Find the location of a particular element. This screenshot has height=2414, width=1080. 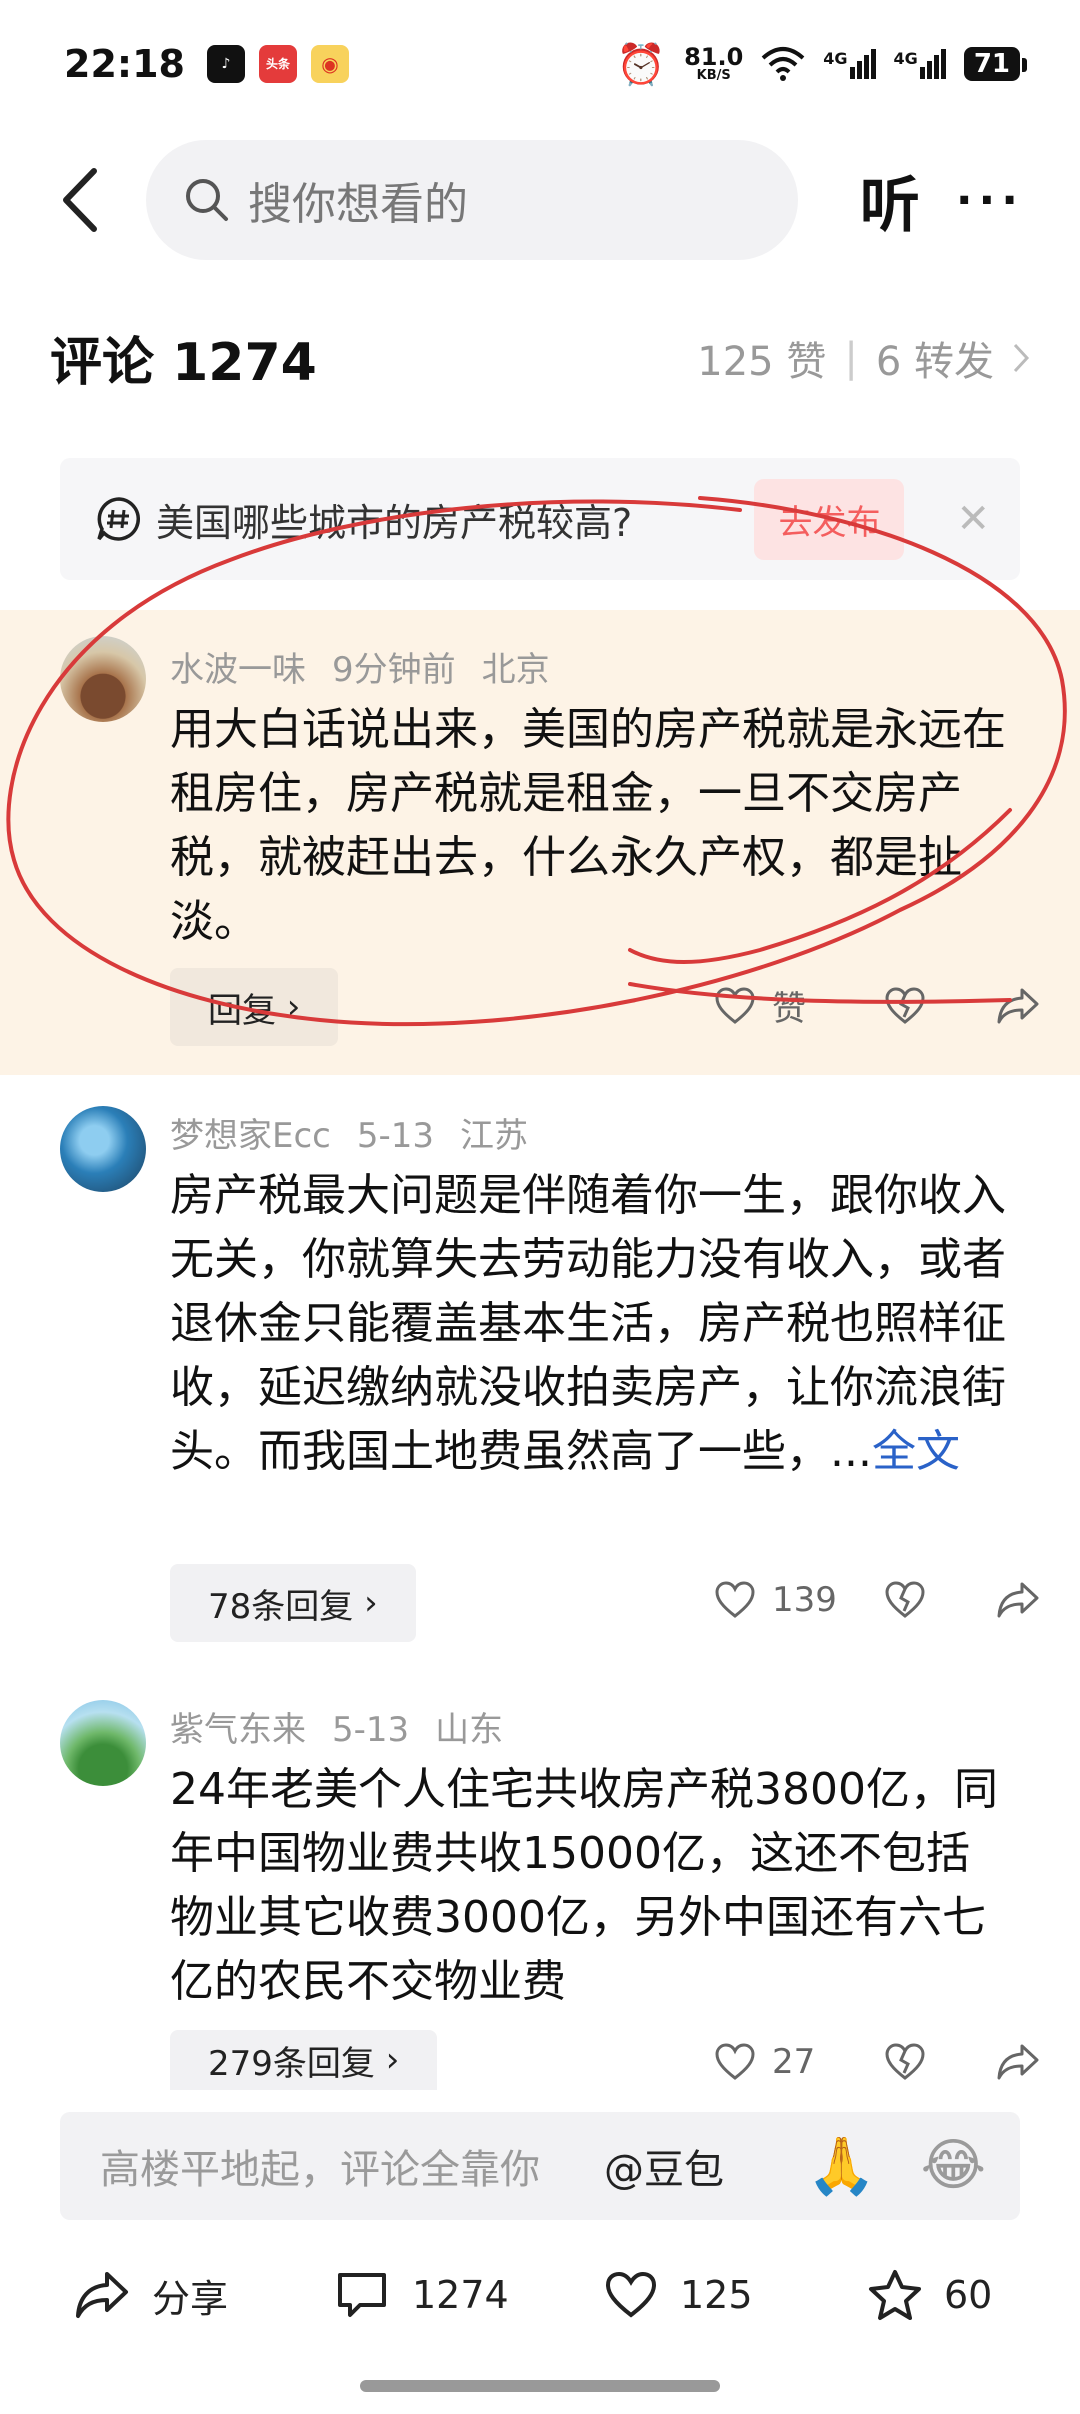

comments-count: 1274 is located at coordinates (460, 2295).